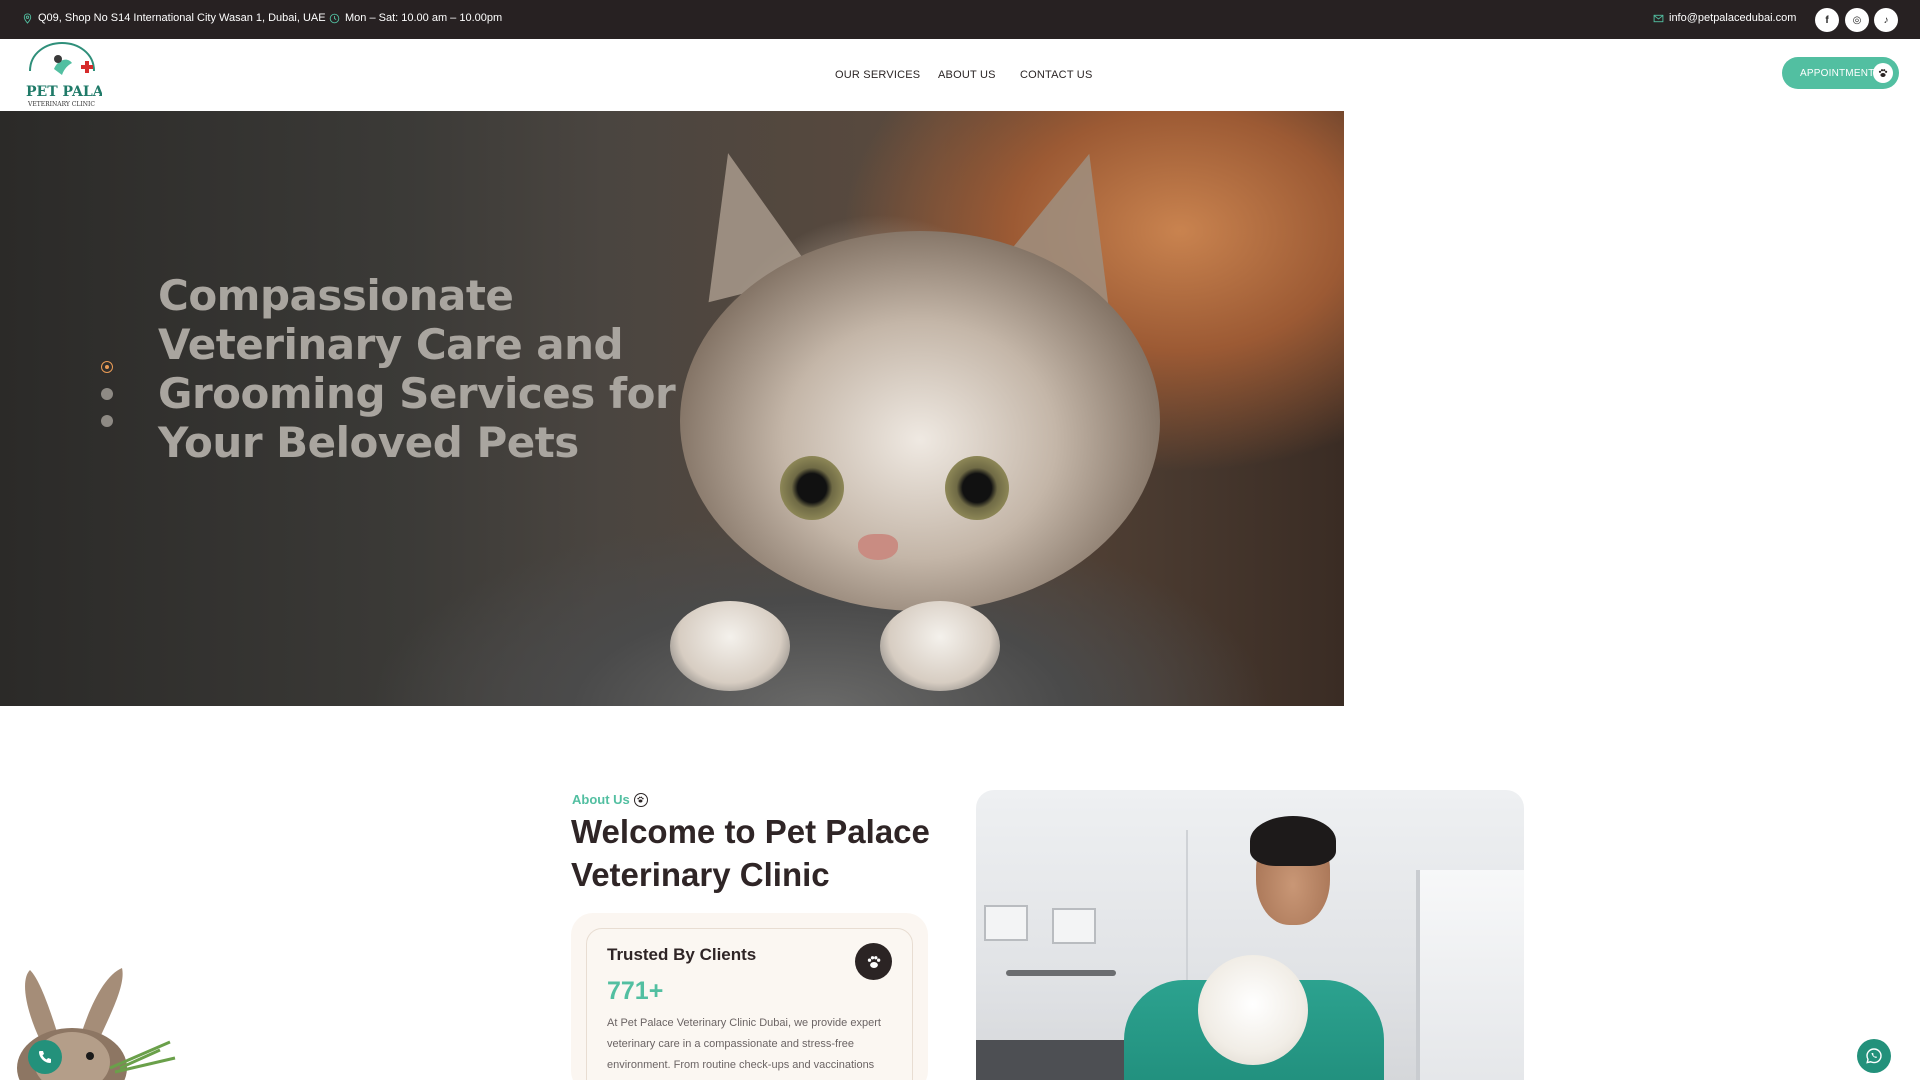  Describe the element at coordinates (967, 75) in the screenshot. I see `nav-about-us: ABOUT US` at that location.